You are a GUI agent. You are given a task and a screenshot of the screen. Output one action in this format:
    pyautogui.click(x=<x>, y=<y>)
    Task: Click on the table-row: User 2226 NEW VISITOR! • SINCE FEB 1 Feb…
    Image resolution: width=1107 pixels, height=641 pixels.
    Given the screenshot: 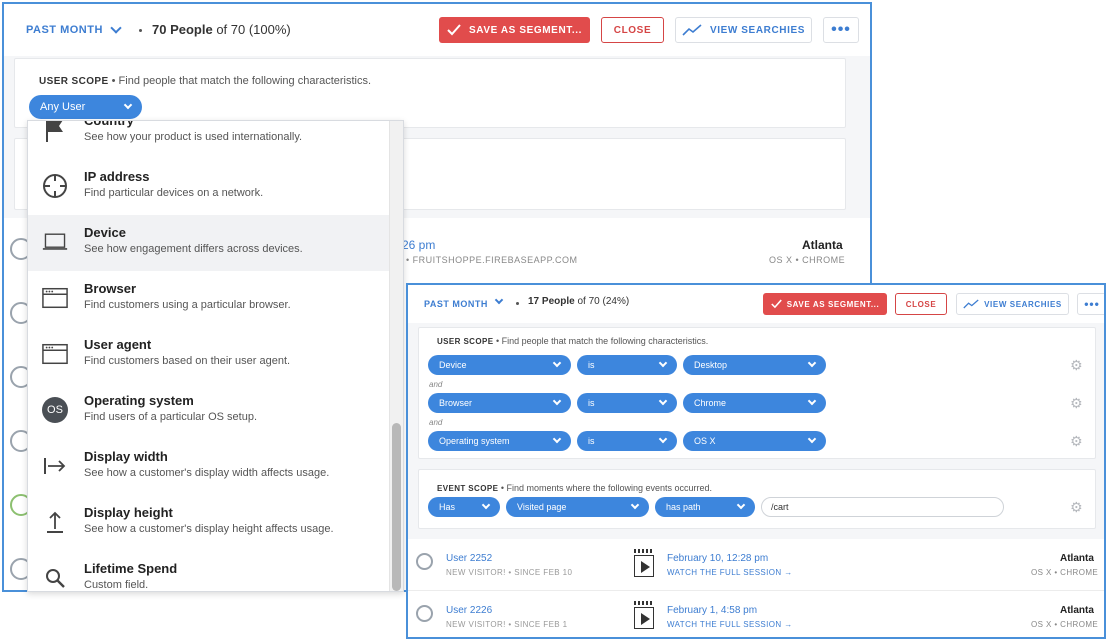 What is the action you would take?
    pyautogui.click(x=756, y=614)
    